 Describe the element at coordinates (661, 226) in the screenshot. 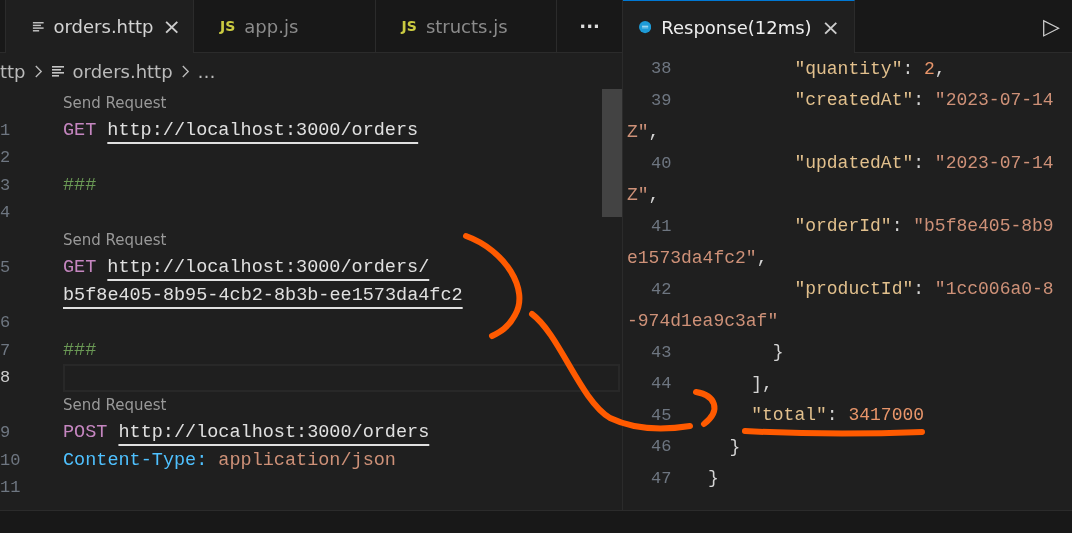

I see `line-number: 41` at that location.